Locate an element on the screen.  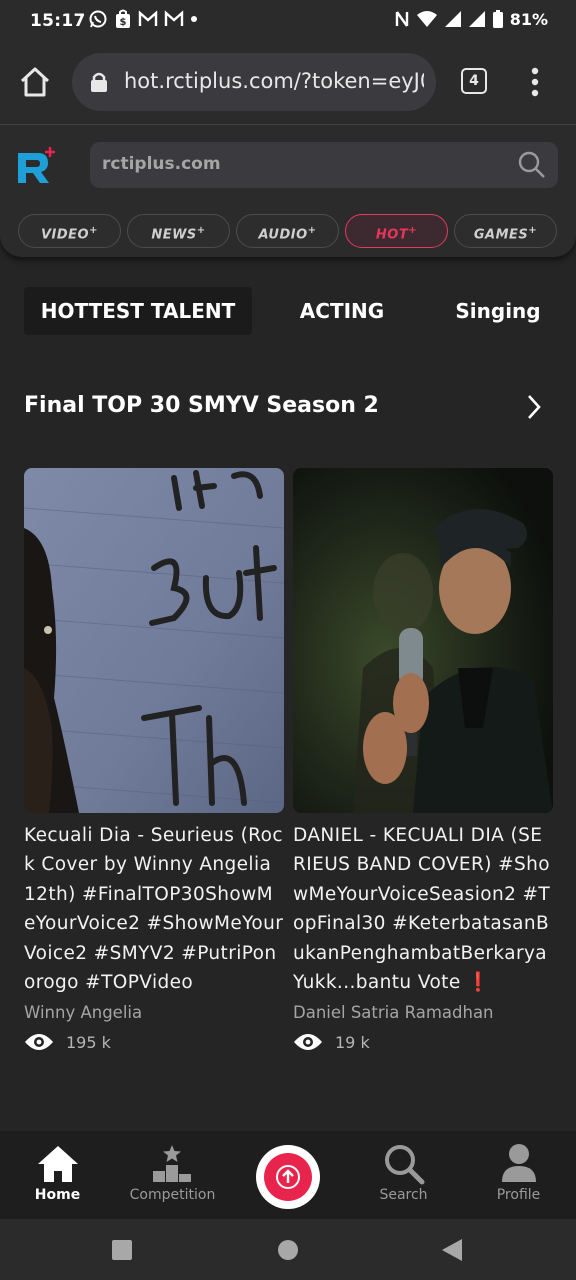
category-games-label: GAMES is located at coordinates (501, 235).